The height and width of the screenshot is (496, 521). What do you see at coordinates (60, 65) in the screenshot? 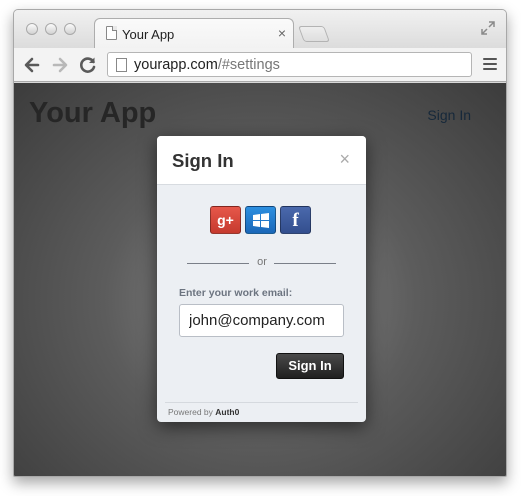
I see `forward-arrow-icon` at bounding box center [60, 65].